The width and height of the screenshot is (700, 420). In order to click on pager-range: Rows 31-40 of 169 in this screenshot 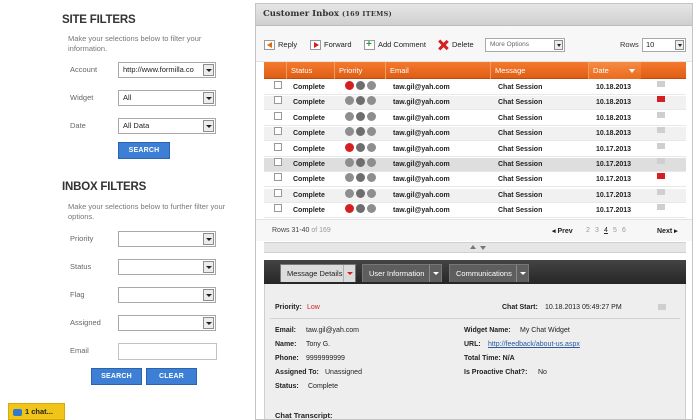, I will do `click(301, 230)`.